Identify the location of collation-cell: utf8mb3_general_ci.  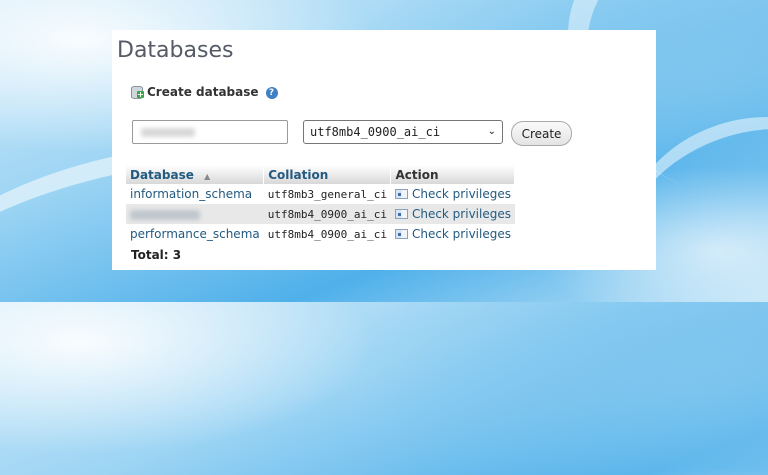
(327, 194).